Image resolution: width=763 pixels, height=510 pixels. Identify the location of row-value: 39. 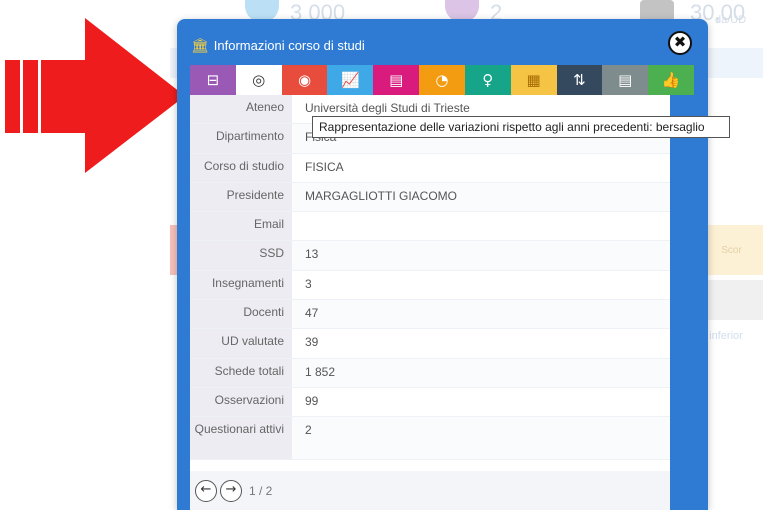
(481, 343).